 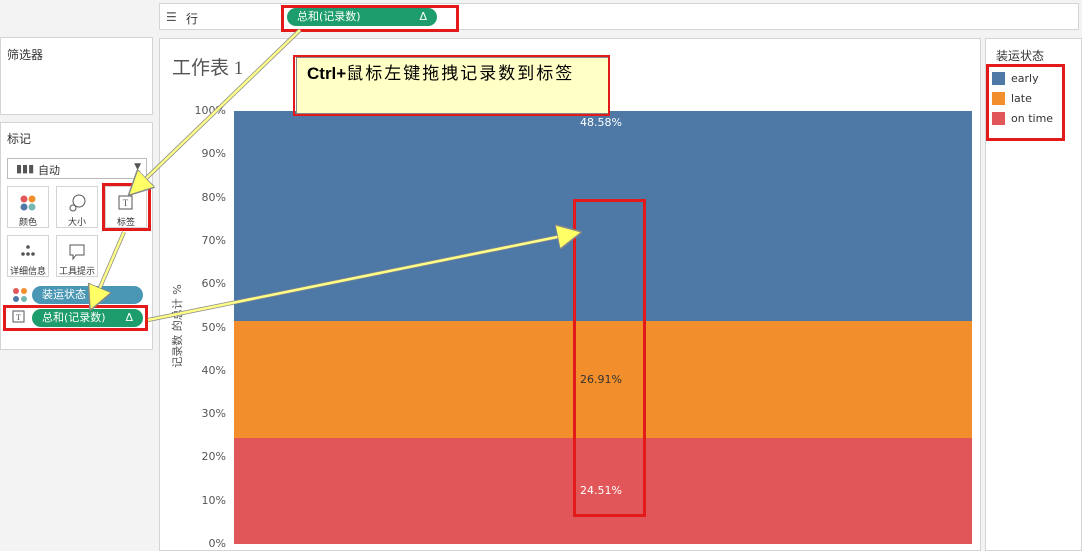 I want to click on y-tick-label: 30%, so click(x=213, y=414).